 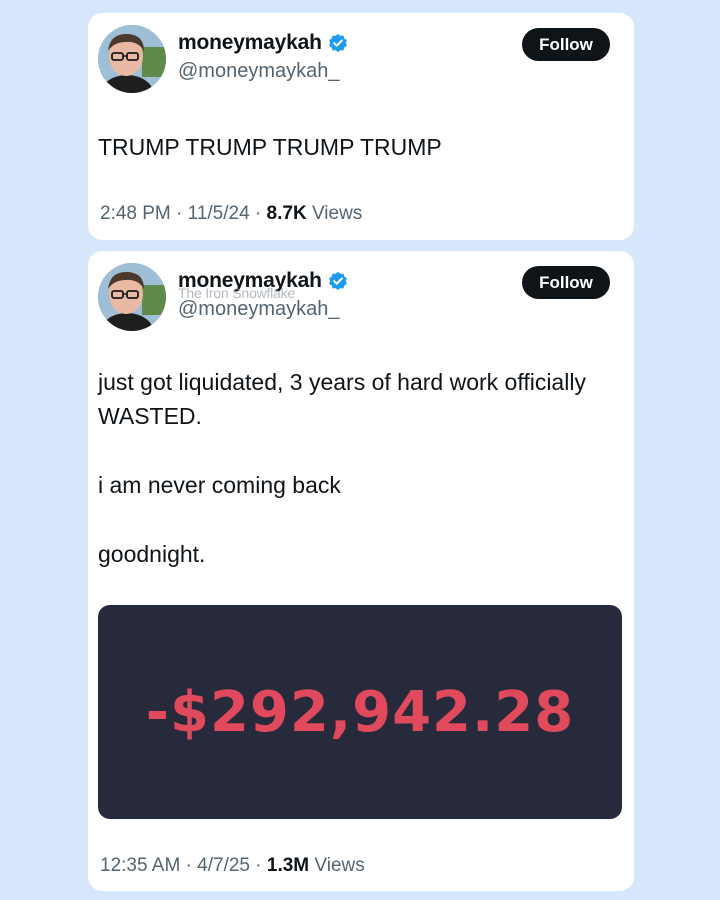 I want to click on tweet-date: 4/7/25, so click(x=223, y=865).